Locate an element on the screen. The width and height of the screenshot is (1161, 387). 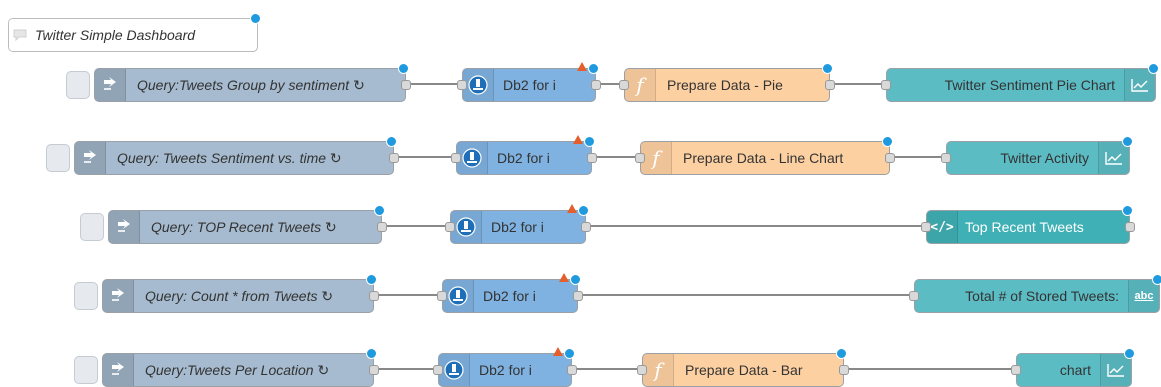
inject-label: Query: Tweets Sentiment vs. time ↻ is located at coordinates (229, 158).